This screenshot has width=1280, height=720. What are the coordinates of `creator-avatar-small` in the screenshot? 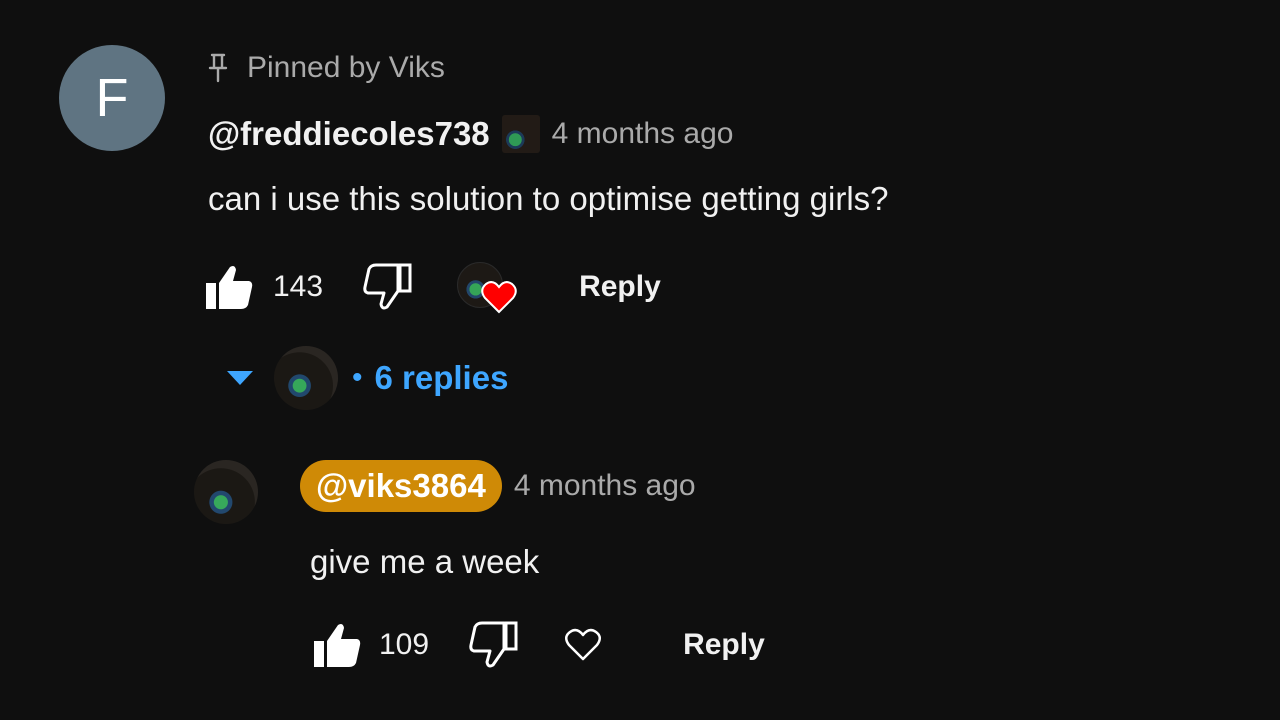 It's located at (306, 378).